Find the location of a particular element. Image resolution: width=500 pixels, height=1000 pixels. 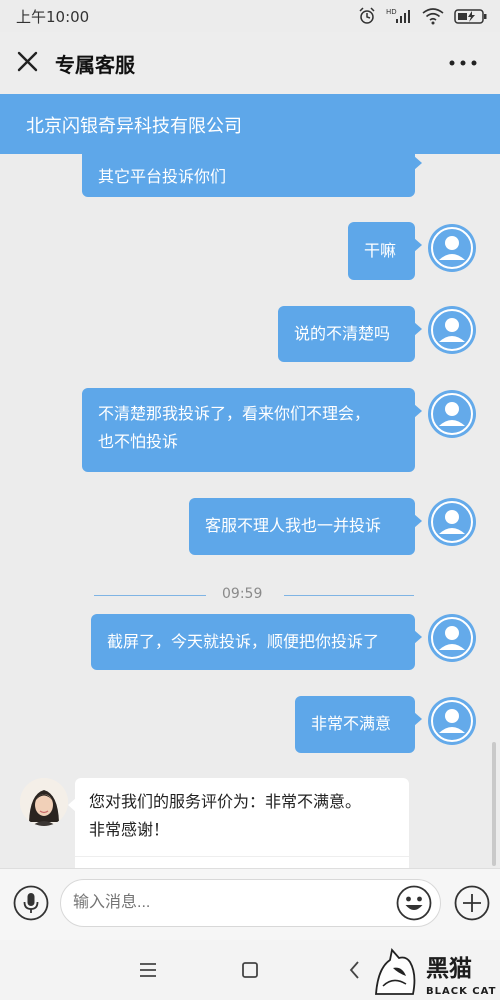

home-icon is located at coordinates (250, 970).